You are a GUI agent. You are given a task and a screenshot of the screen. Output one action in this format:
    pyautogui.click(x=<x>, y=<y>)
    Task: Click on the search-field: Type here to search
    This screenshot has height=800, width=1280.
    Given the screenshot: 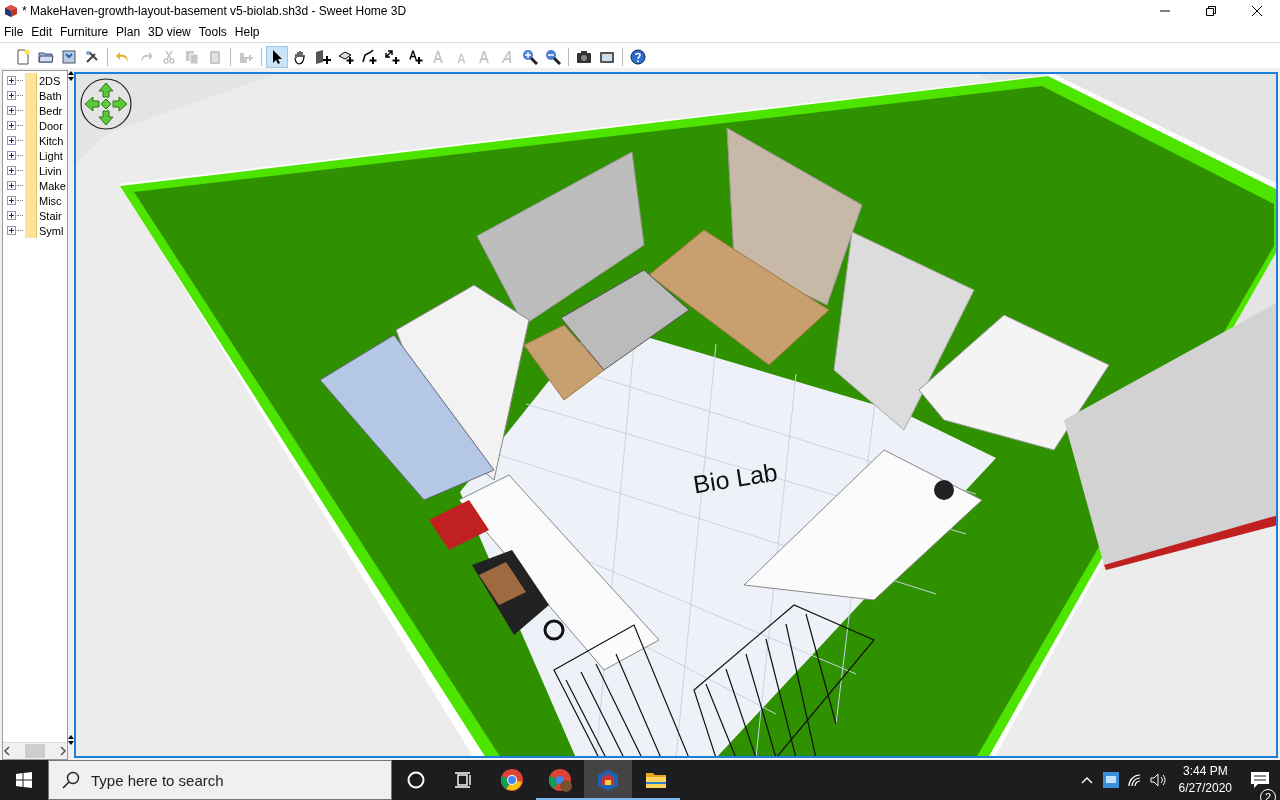 What is the action you would take?
    pyautogui.click(x=220, y=780)
    